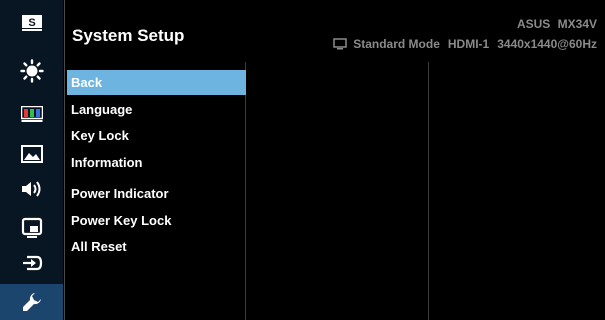 This screenshot has height=320, width=605. What do you see at coordinates (156, 135) in the screenshot?
I see `menu-item-key-lock: Key Lock` at bounding box center [156, 135].